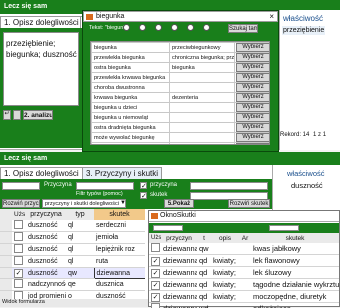 The image size is (340, 308). What do you see at coordinates (41, 69) in the screenshot?
I see `symptoms-text-area: przeziębienie; biegunka; duszność` at bounding box center [41, 69].